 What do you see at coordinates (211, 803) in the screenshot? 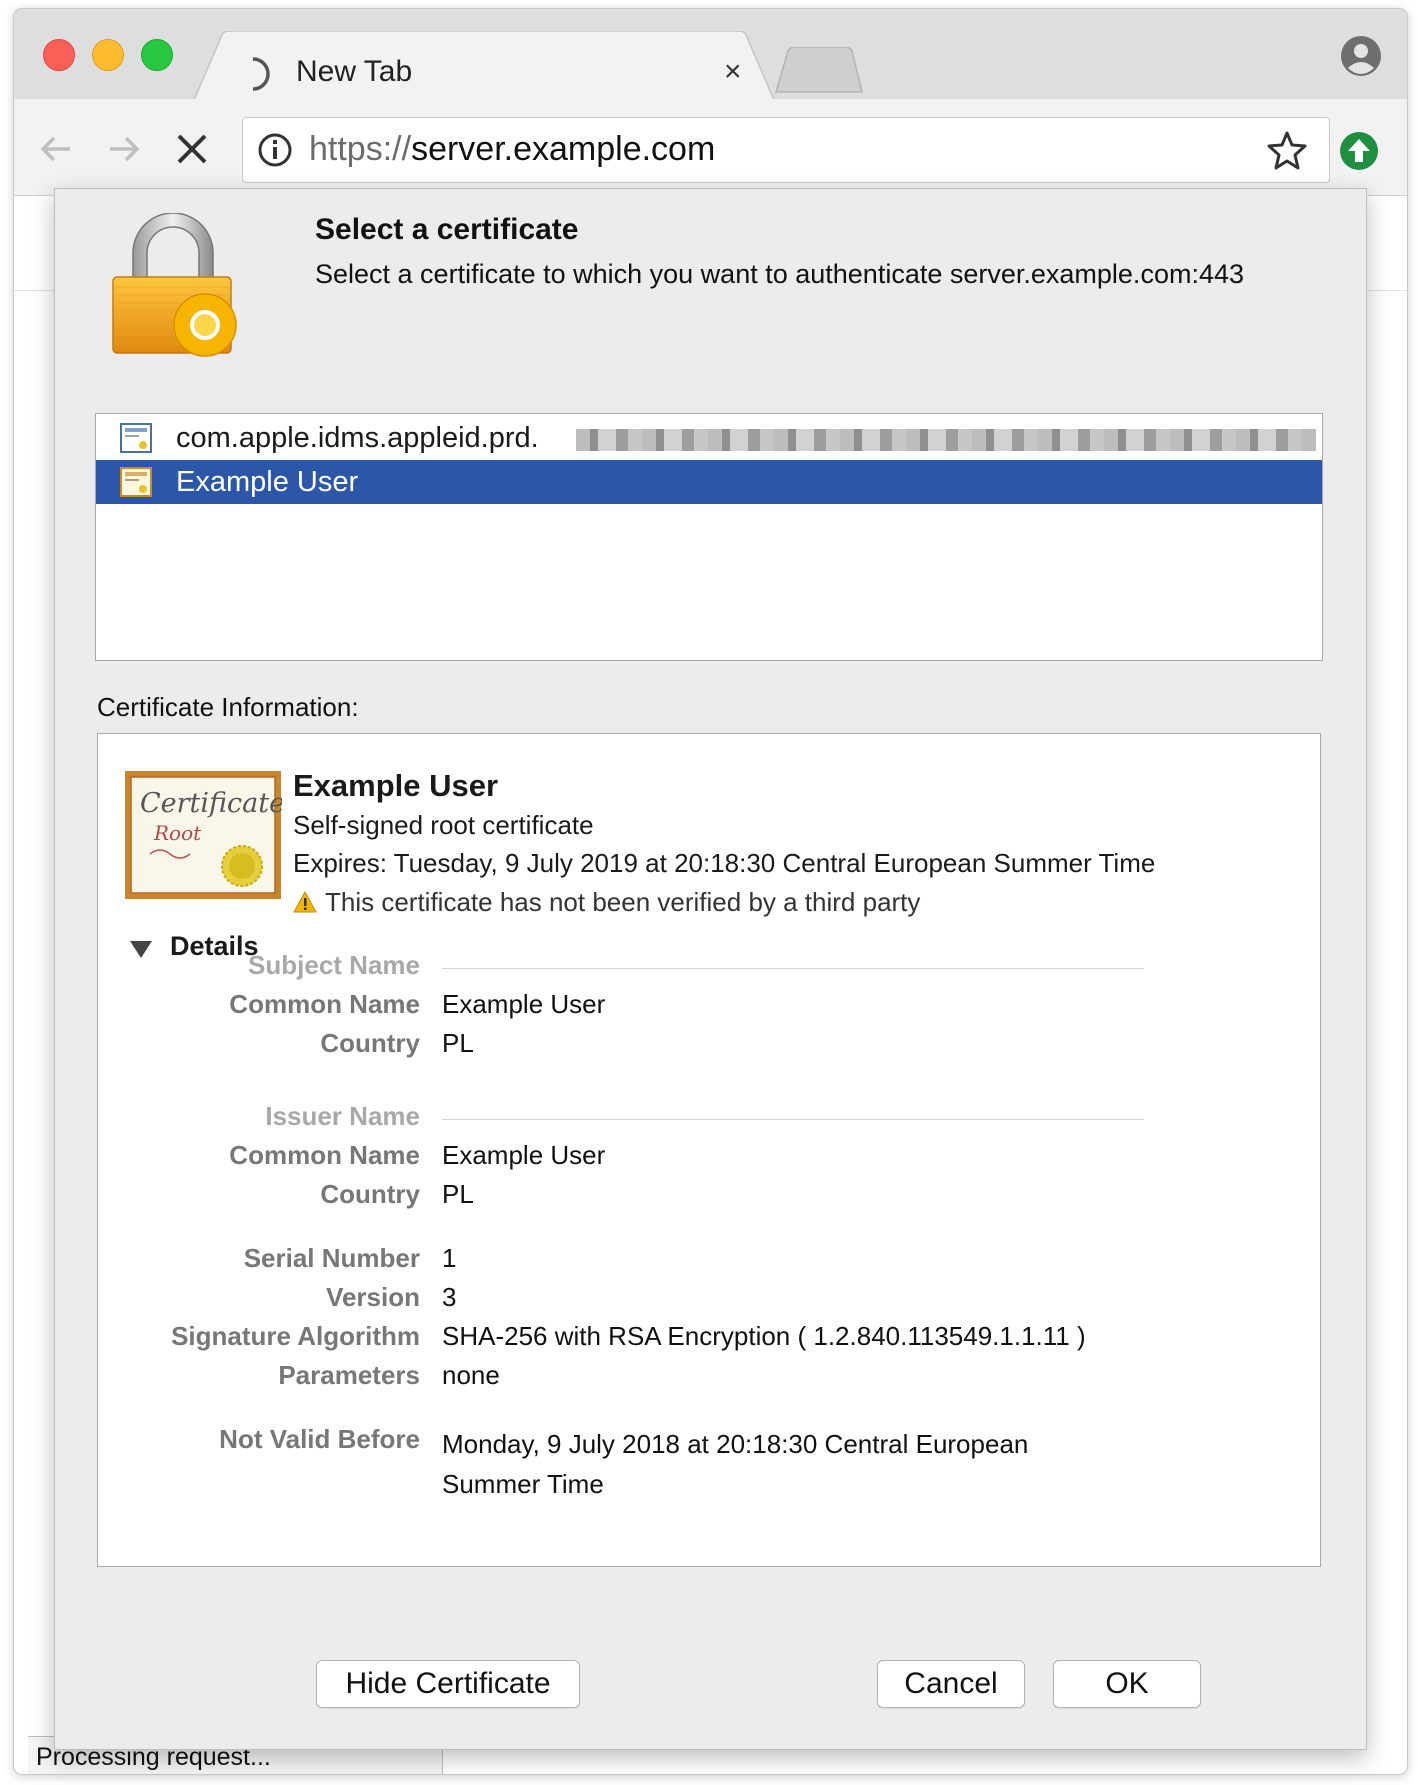
I see `svg-text: Certificate` at bounding box center [211, 803].